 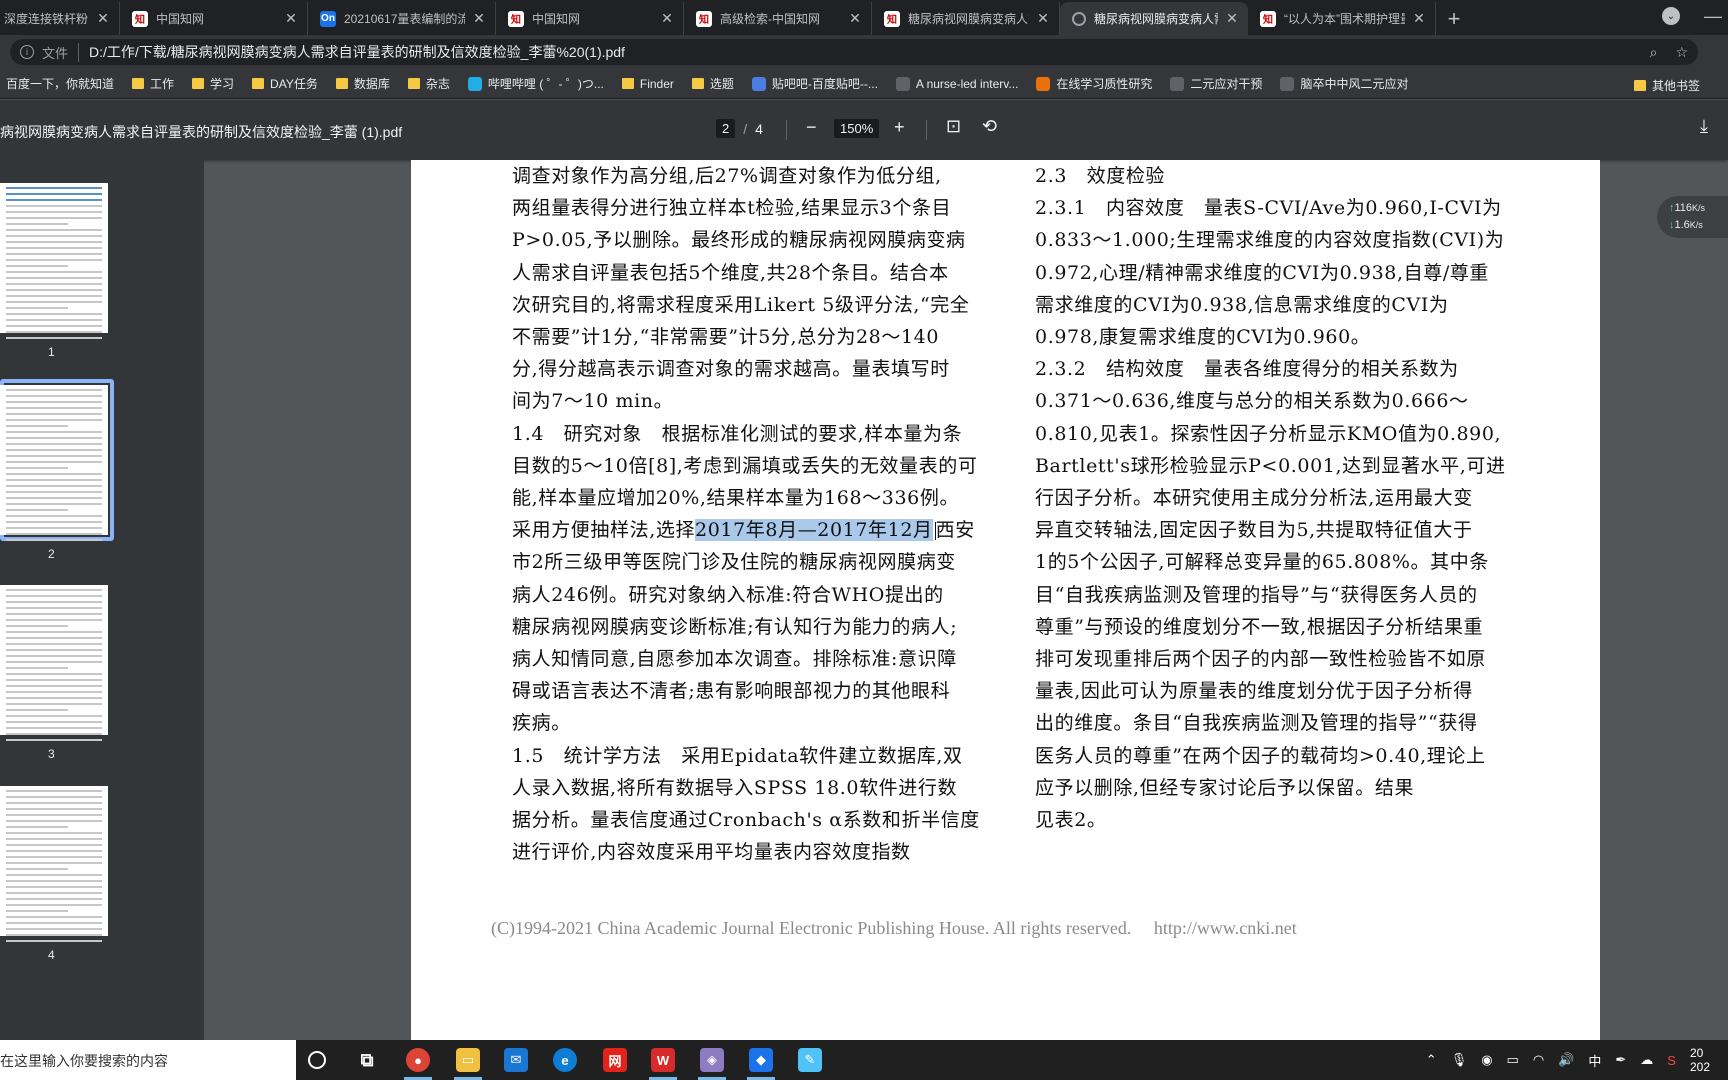 What do you see at coordinates (418, 1064) in the screenshot?
I see `chrome-icon: ●` at bounding box center [418, 1064].